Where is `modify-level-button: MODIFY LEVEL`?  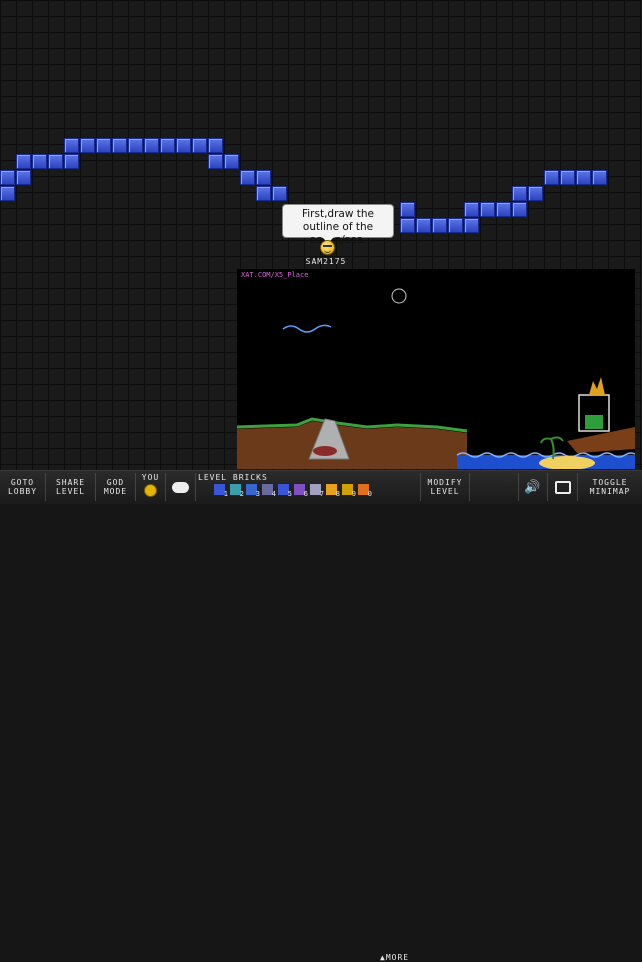
modify-level-button: MODIFY LEVEL is located at coordinates (445, 487).